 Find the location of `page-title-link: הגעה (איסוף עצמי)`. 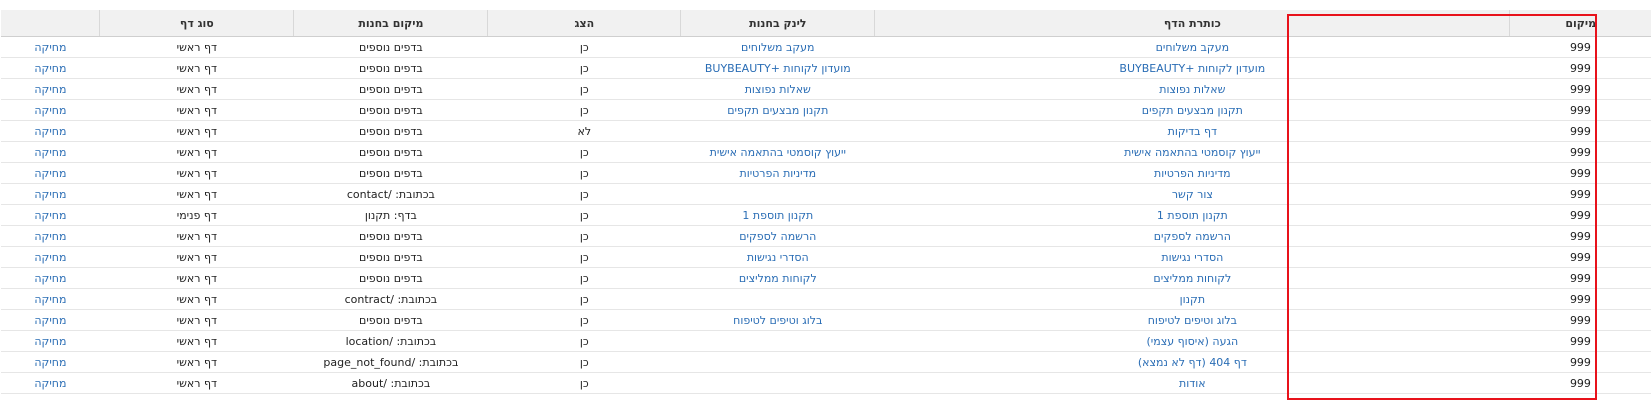

page-title-link: הגעה (איסוף עצמי) is located at coordinates (1192, 341).